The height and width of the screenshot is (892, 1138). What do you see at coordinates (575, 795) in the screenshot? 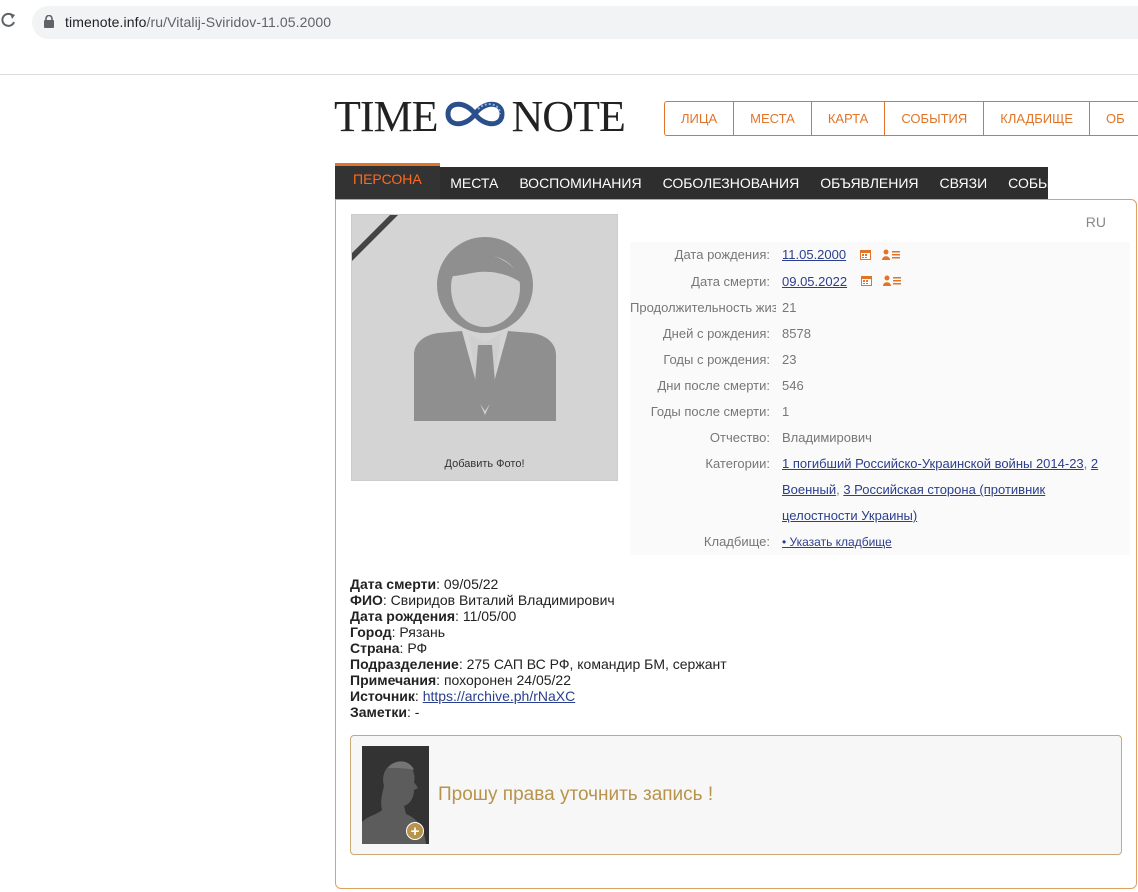
I see `request-edit-rights-link: Прошу права уточнить запись !` at bounding box center [575, 795].